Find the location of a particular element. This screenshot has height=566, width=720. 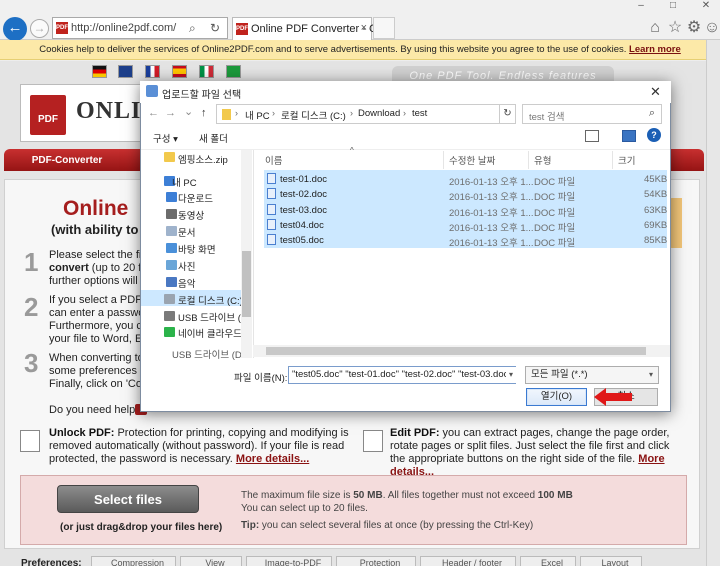

window-minimize-button: – is located at coordinates (641, 7).